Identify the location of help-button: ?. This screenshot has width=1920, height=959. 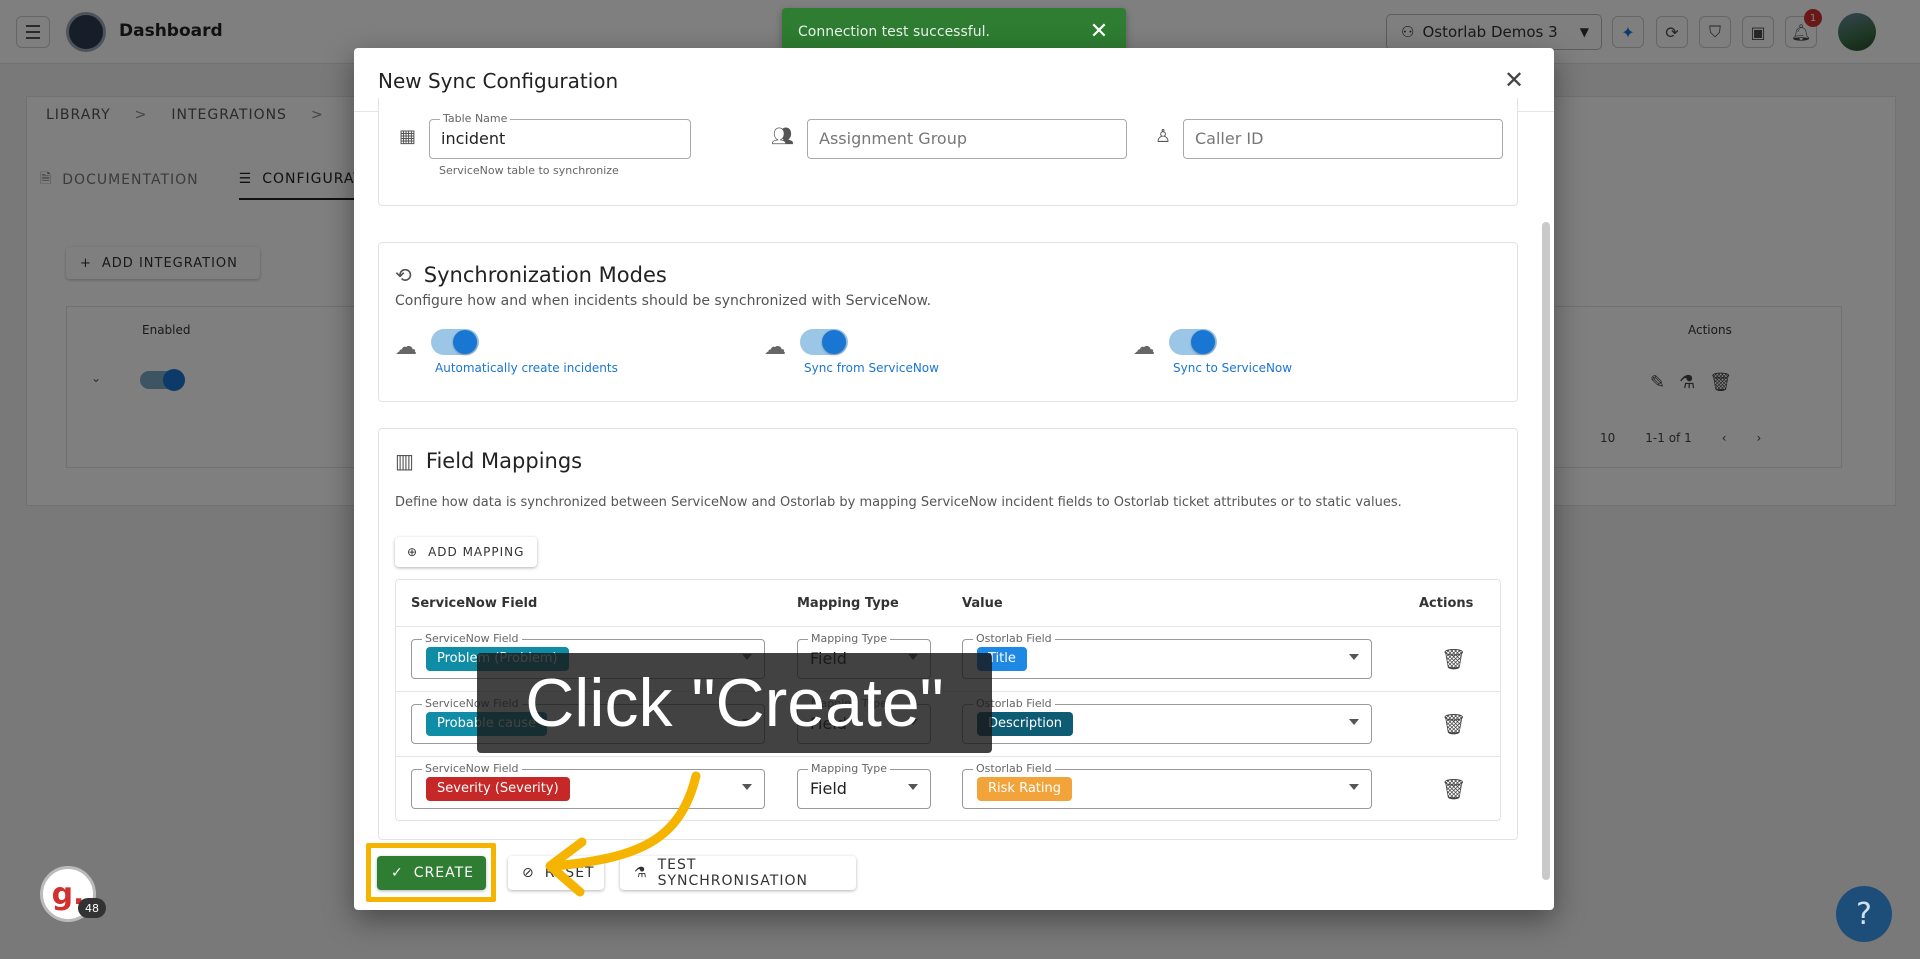
(1864, 914).